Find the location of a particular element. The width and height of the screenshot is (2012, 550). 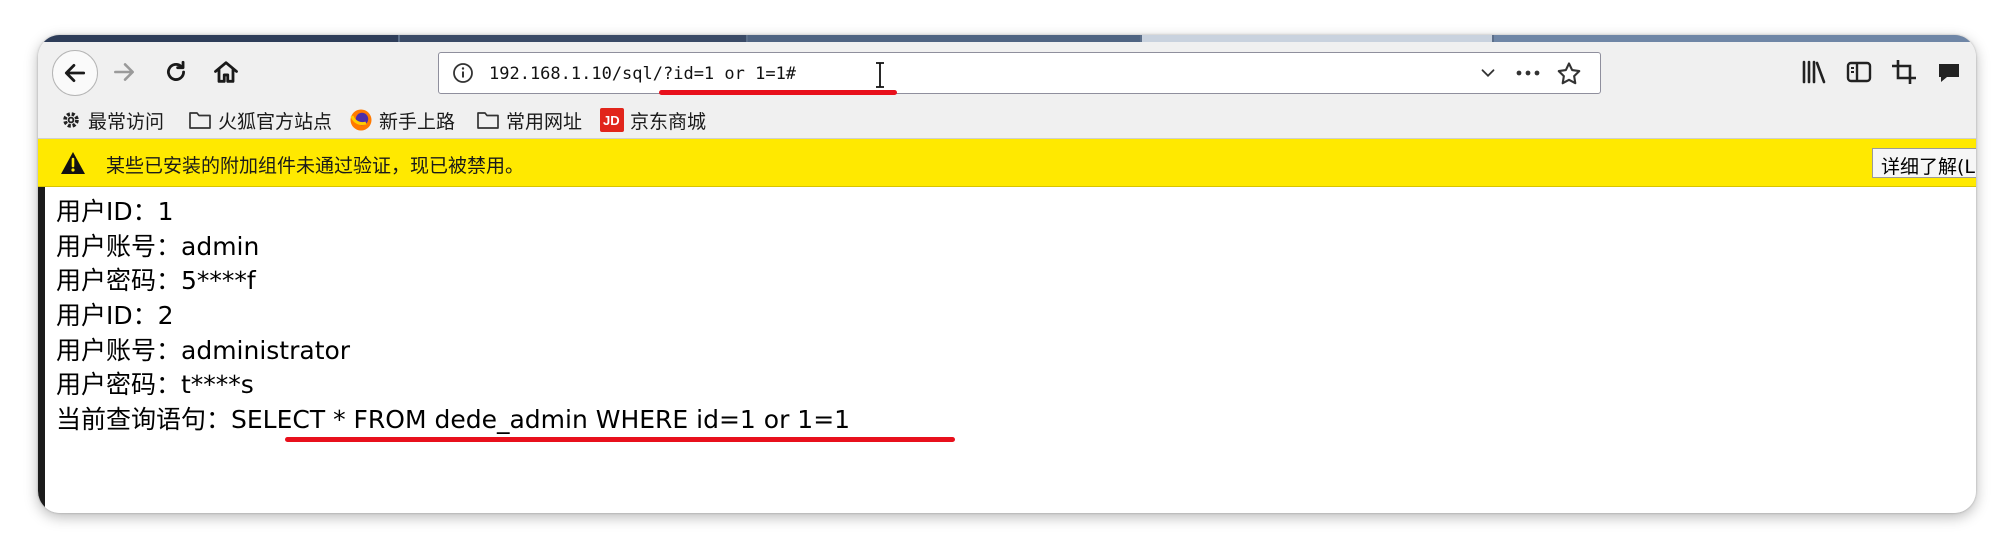

chat-bubble-icon is located at coordinates (1949, 72).